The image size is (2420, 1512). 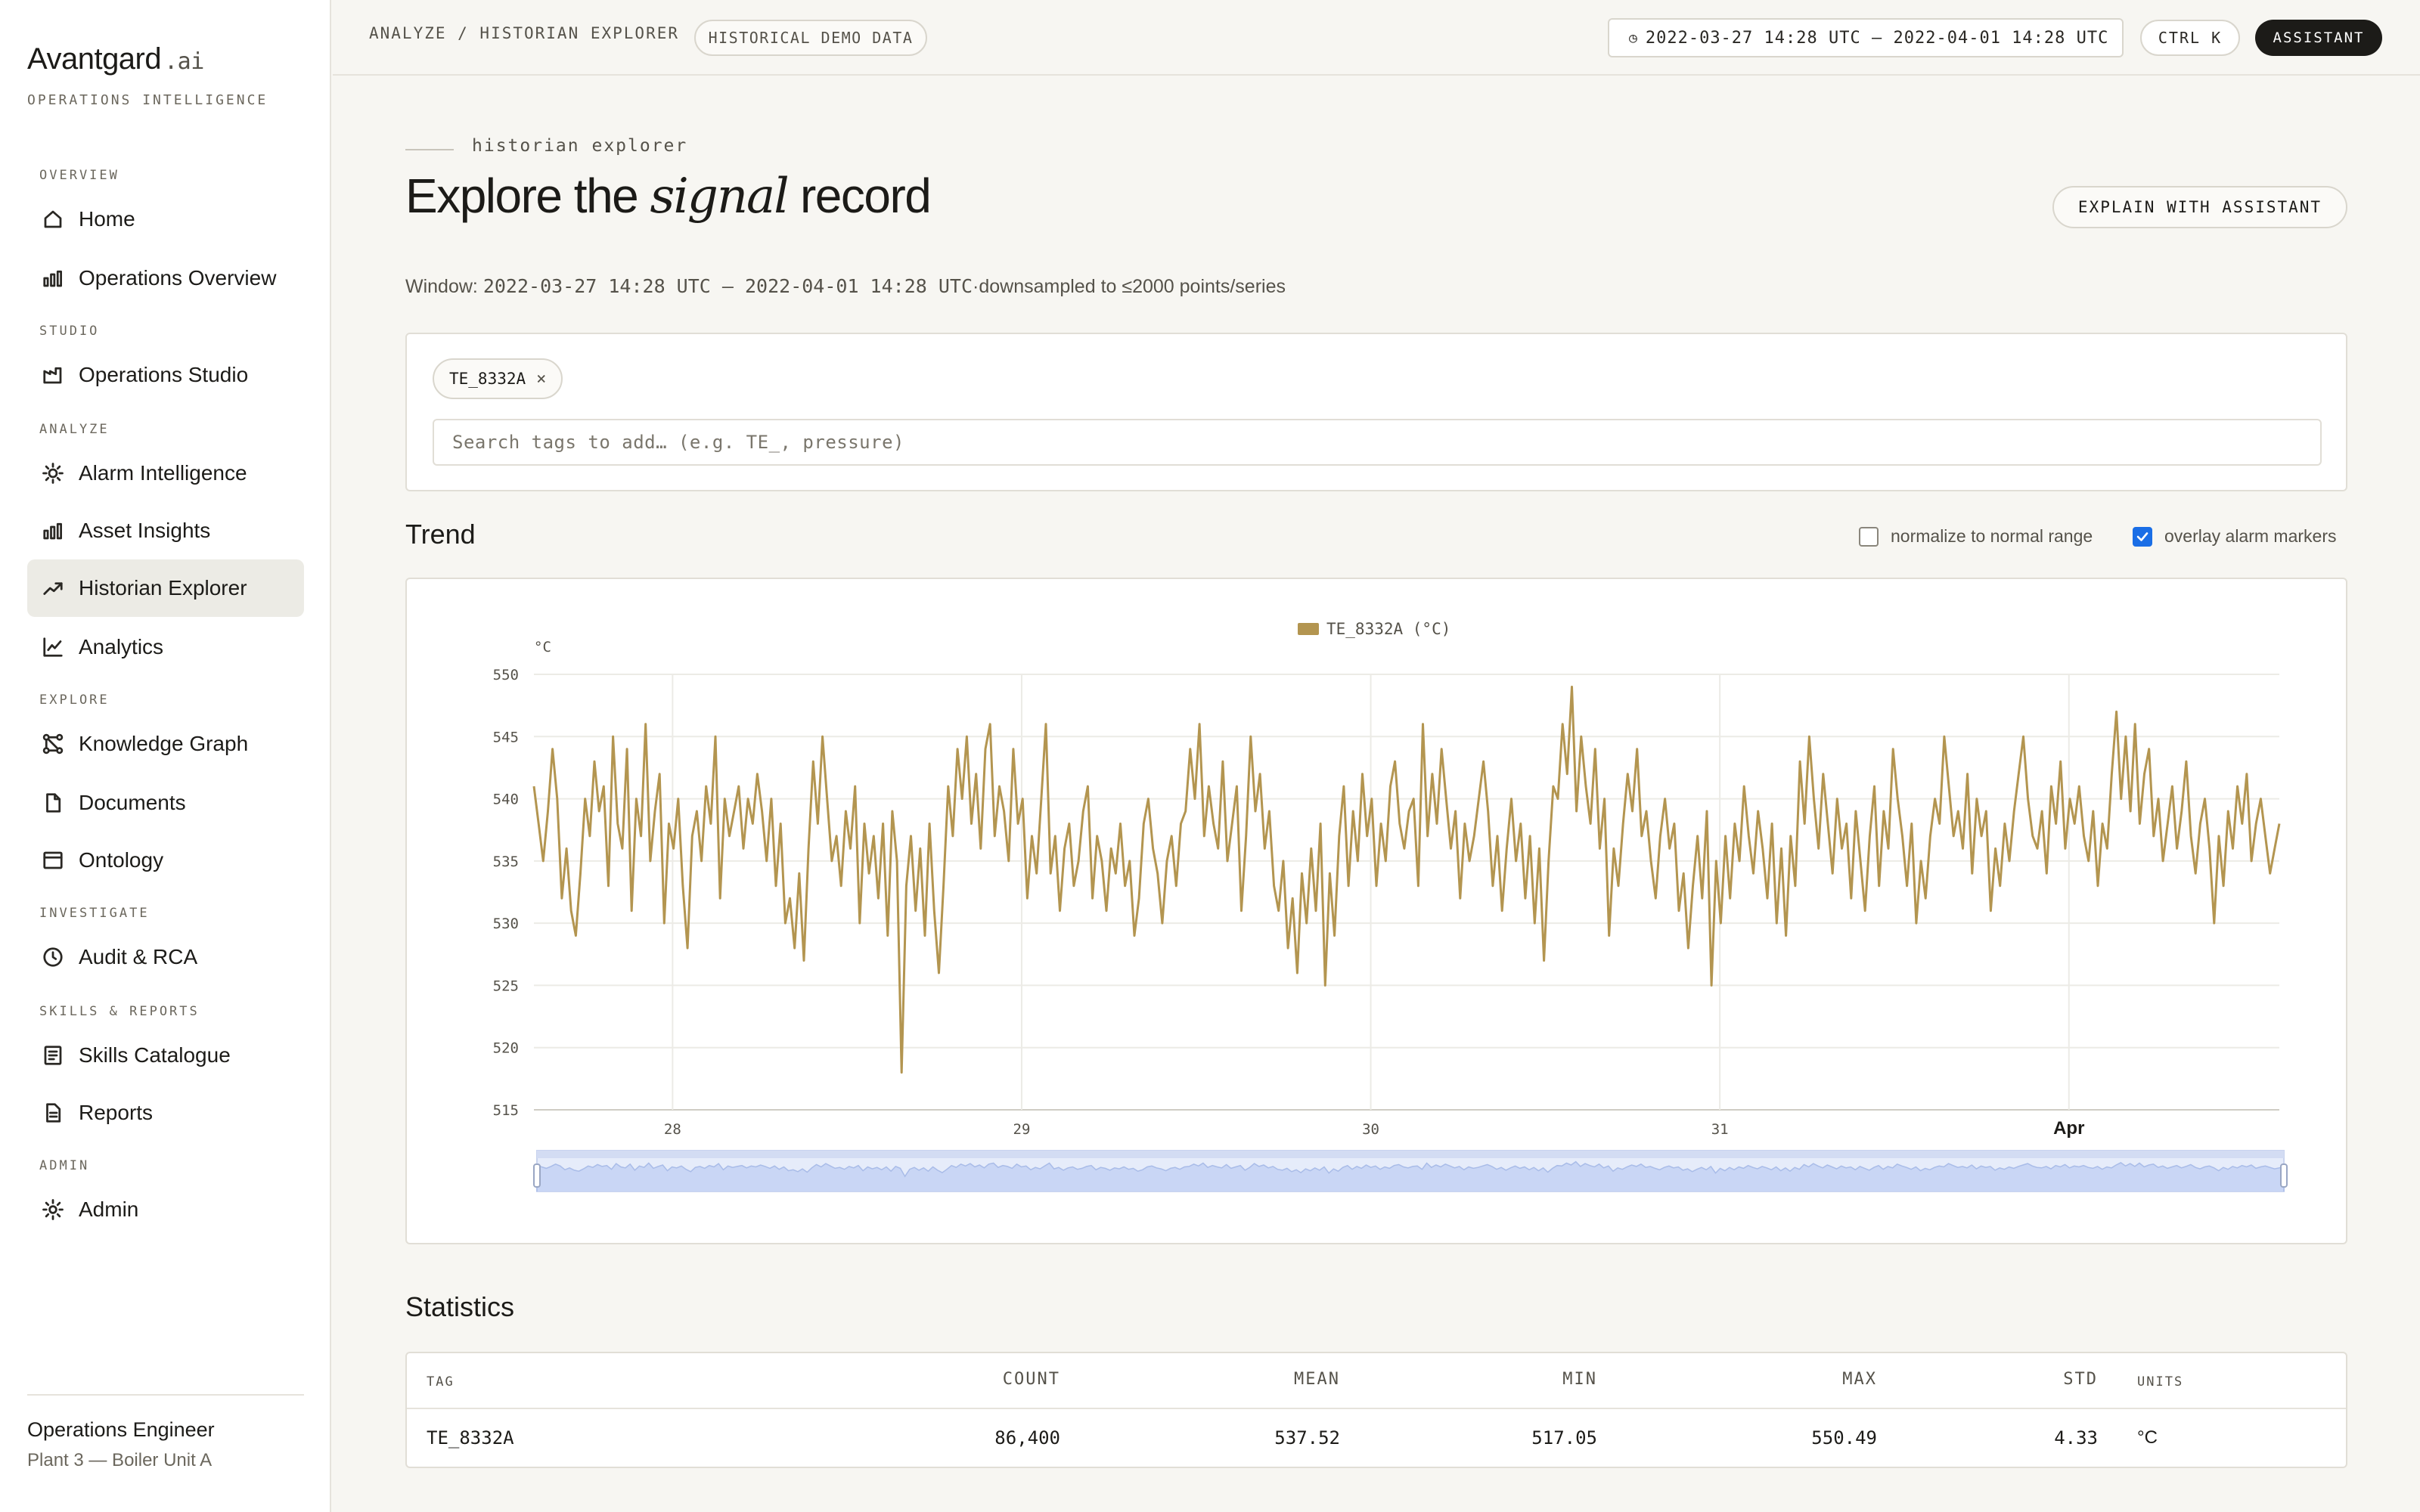 I want to click on tag-chip: TE_8332A ×, so click(x=498, y=379).